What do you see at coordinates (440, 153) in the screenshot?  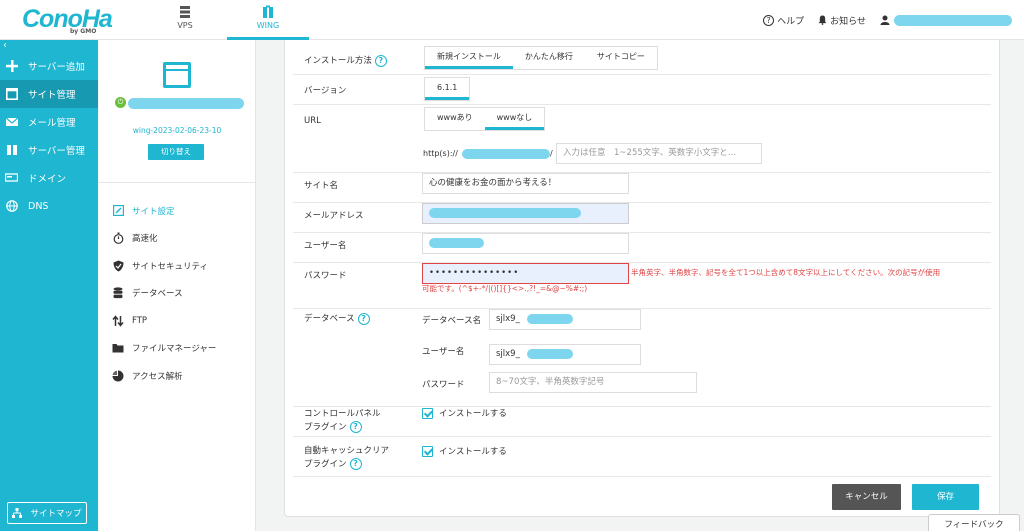 I see `url-prefix: http(s)://` at bounding box center [440, 153].